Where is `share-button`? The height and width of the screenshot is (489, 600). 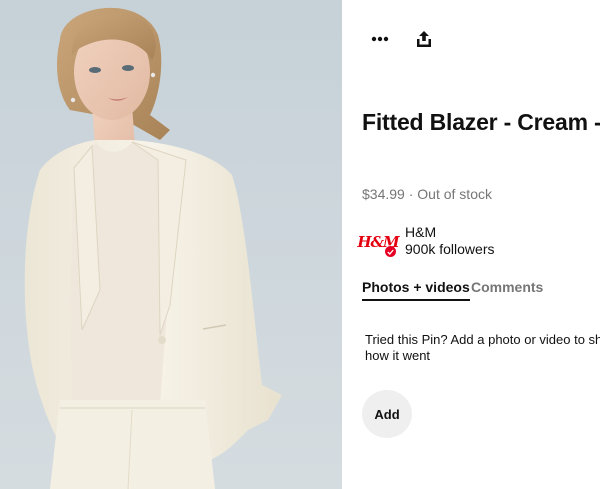
share-button is located at coordinates (424, 39).